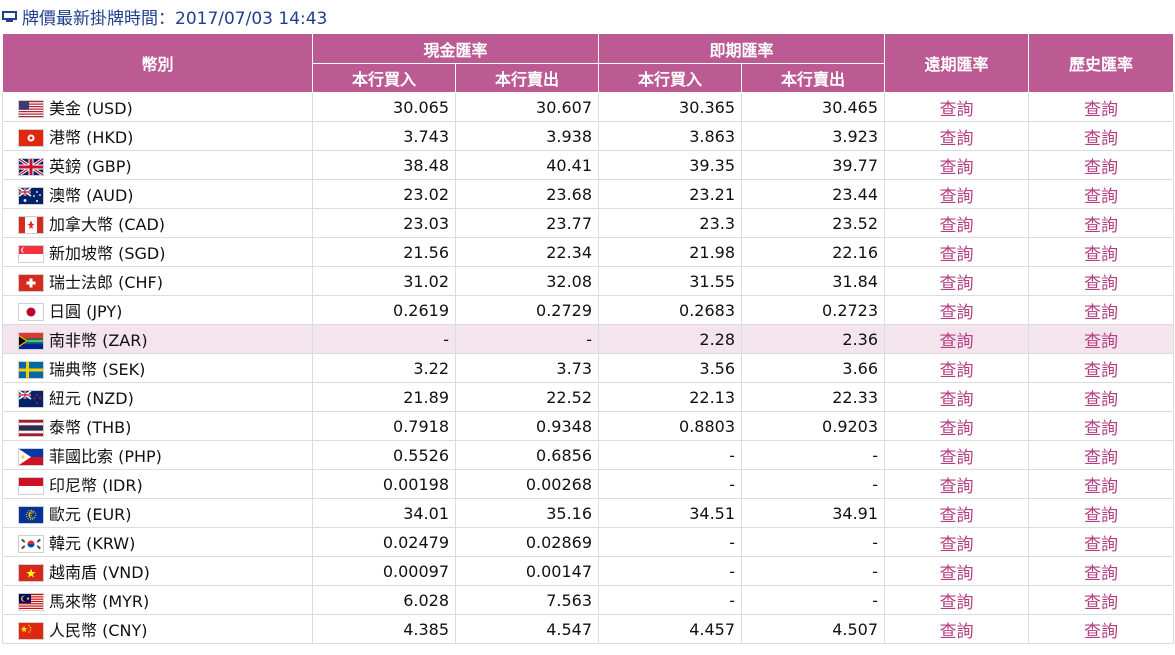  Describe the element at coordinates (91, 137) in the screenshot. I see `currency-name: 港幣 (HKD)` at that location.